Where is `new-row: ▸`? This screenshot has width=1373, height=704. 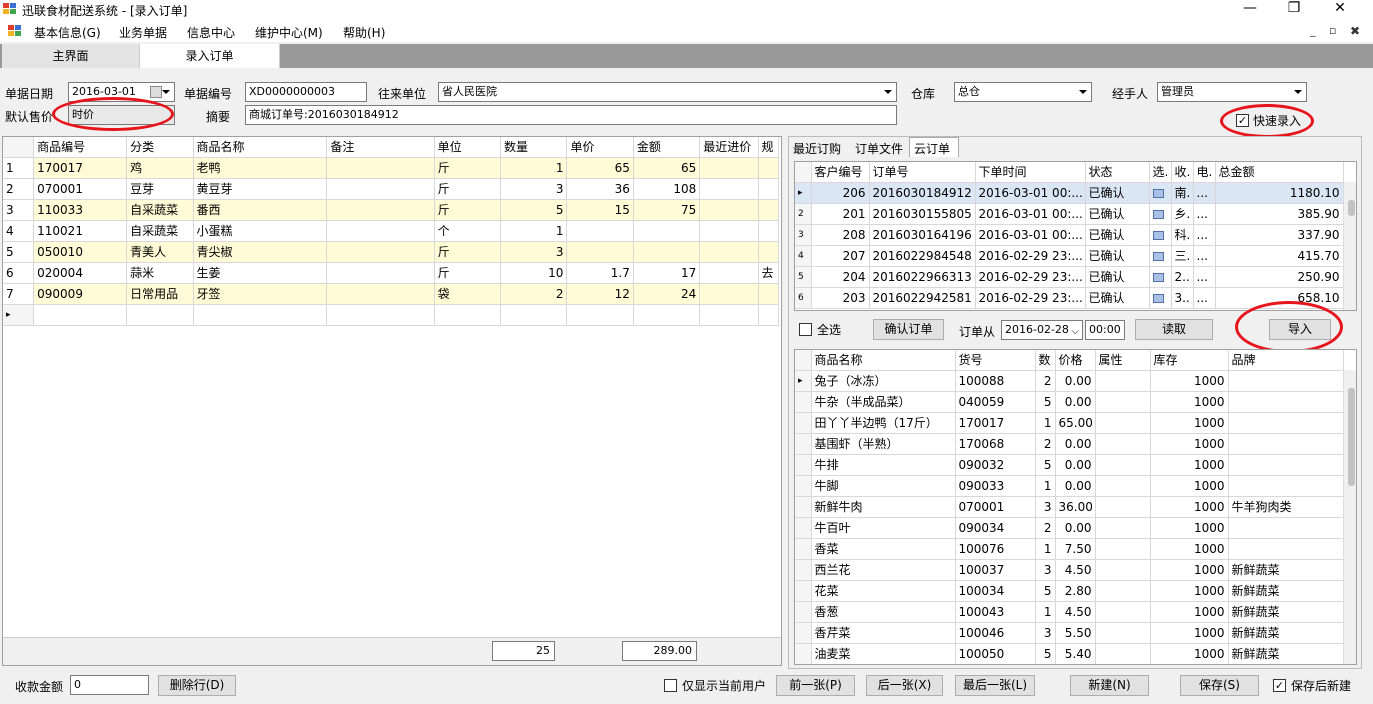 new-row: ▸ is located at coordinates (391, 315).